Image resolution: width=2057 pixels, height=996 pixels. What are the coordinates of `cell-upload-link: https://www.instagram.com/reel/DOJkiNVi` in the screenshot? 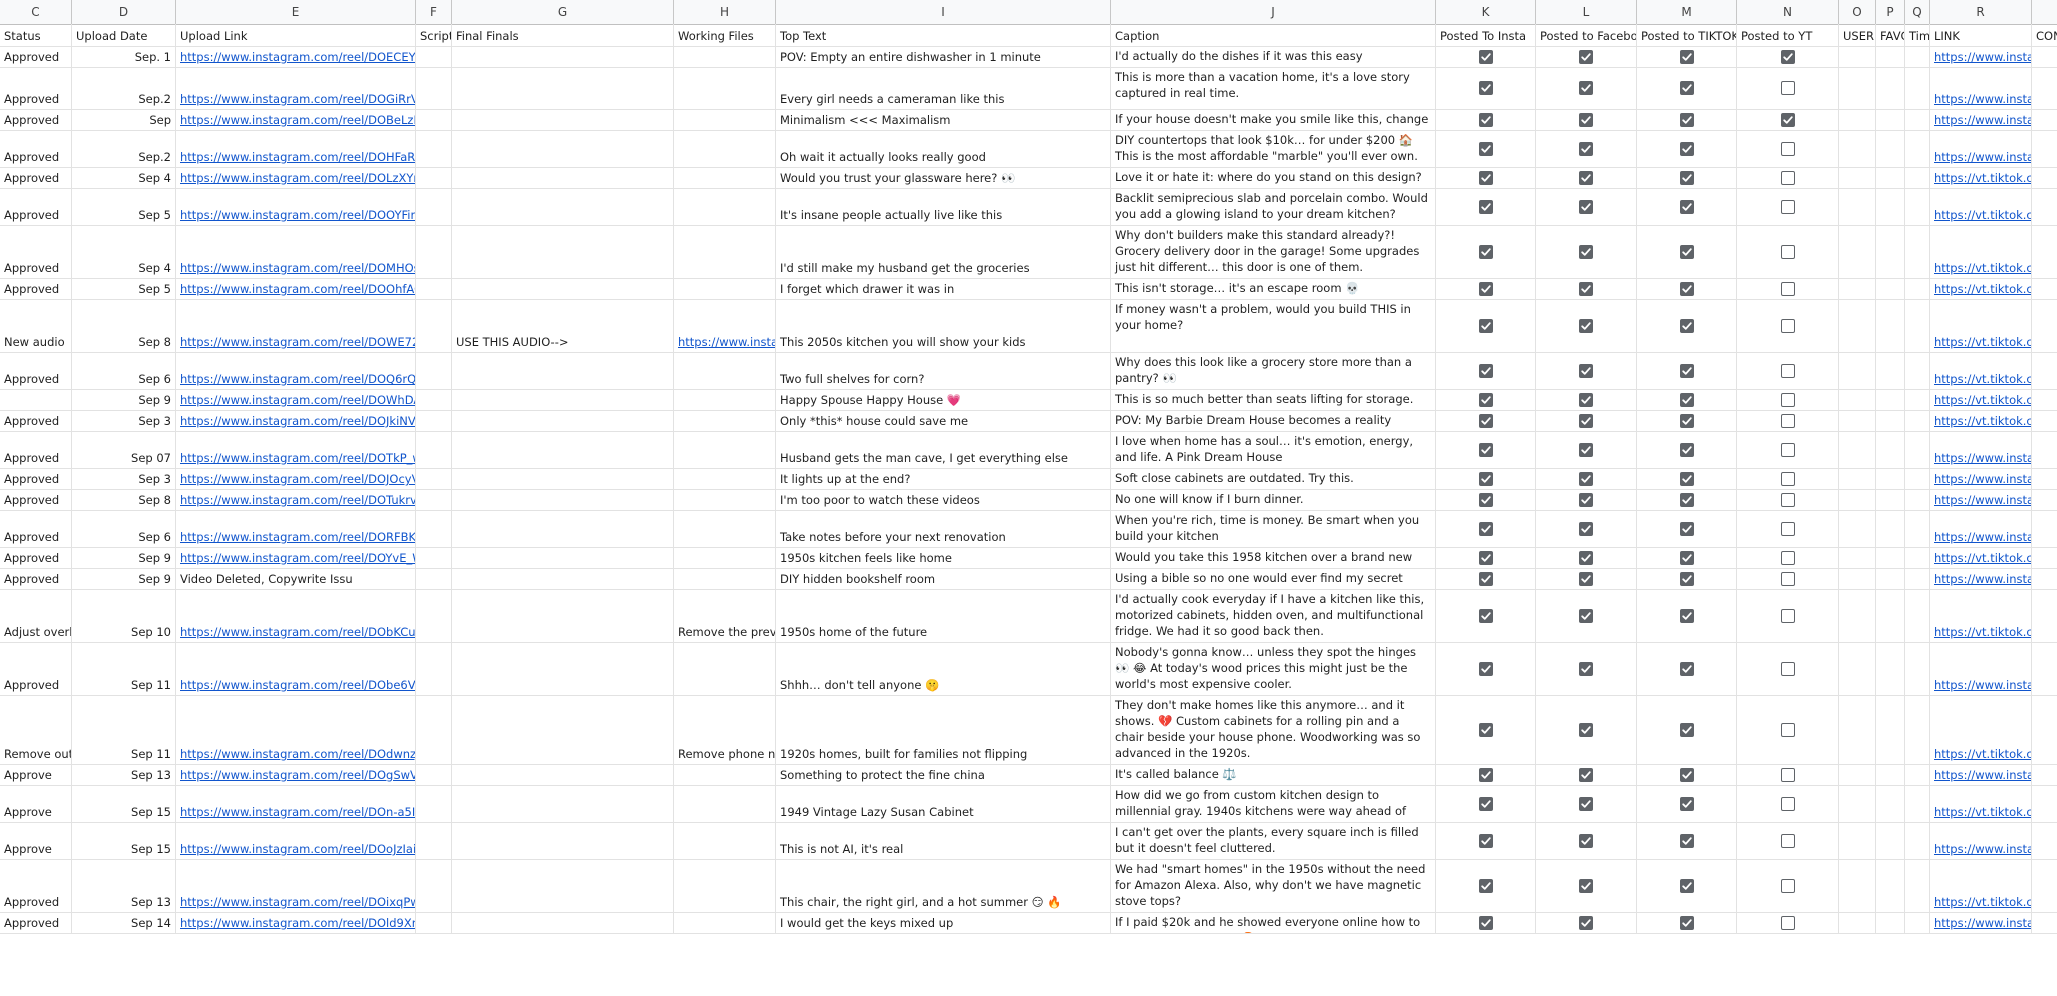 It's located at (296, 420).